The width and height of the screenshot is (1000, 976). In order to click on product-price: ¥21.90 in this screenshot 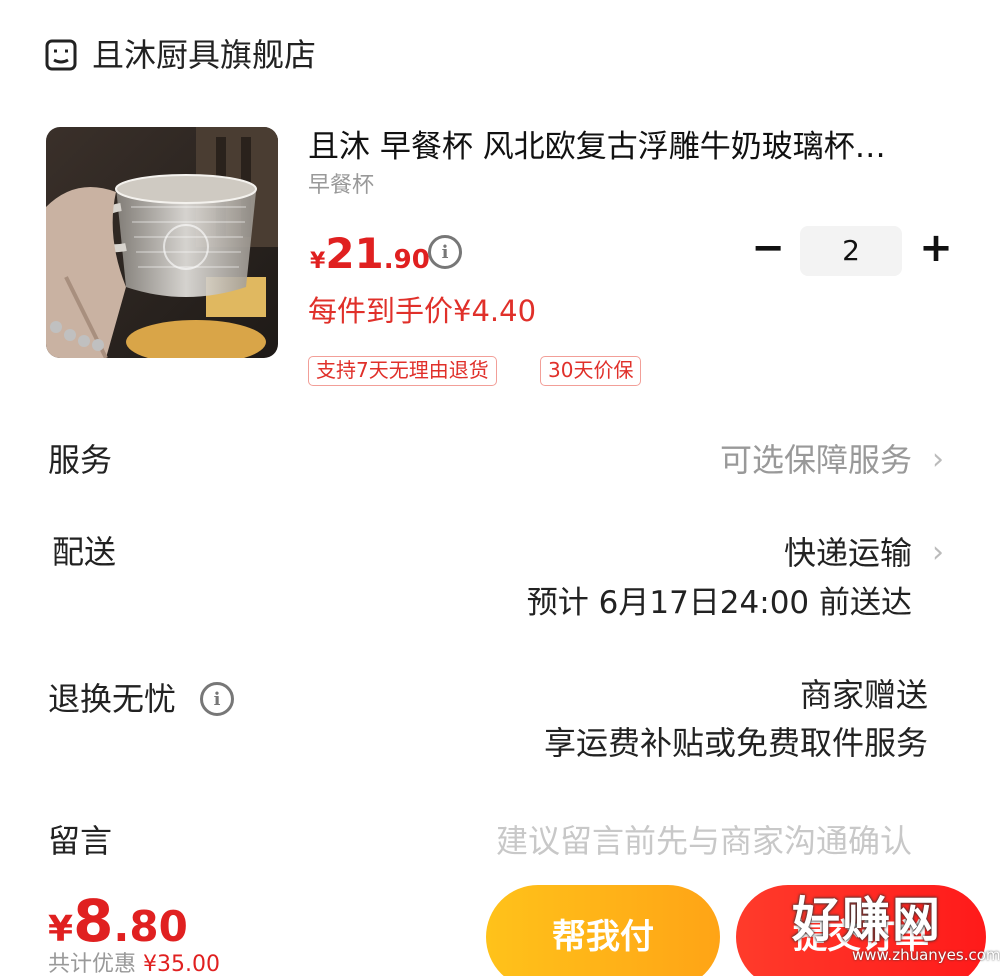, I will do `click(370, 258)`.